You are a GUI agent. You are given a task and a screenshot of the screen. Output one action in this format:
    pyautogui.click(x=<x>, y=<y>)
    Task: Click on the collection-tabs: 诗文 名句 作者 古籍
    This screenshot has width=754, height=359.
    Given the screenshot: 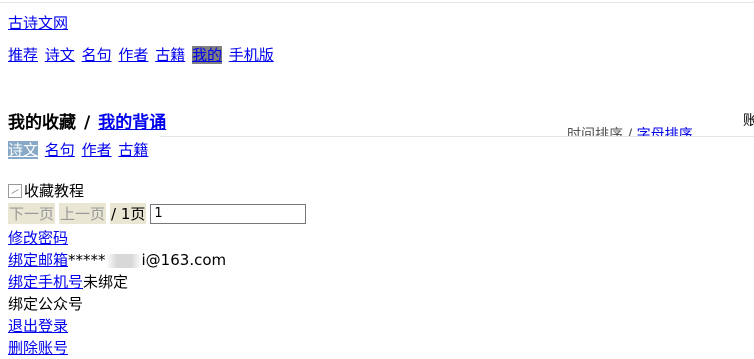 What is the action you would take?
    pyautogui.click(x=79, y=149)
    